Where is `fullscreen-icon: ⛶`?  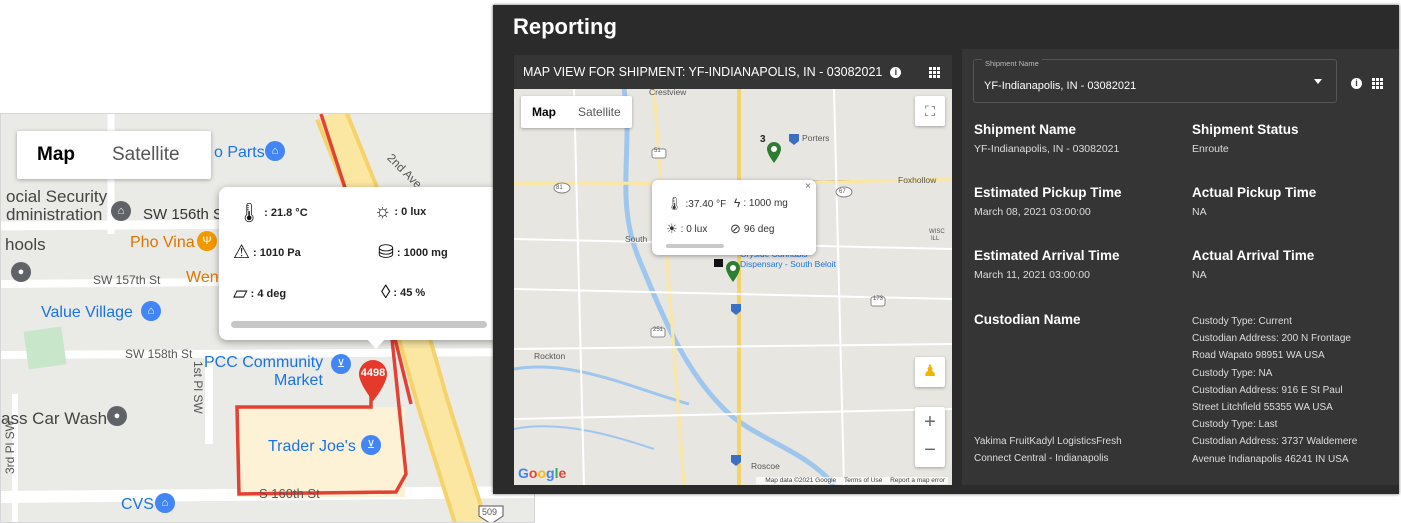
fullscreen-icon: ⛶ is located at coordinates (930, 111).